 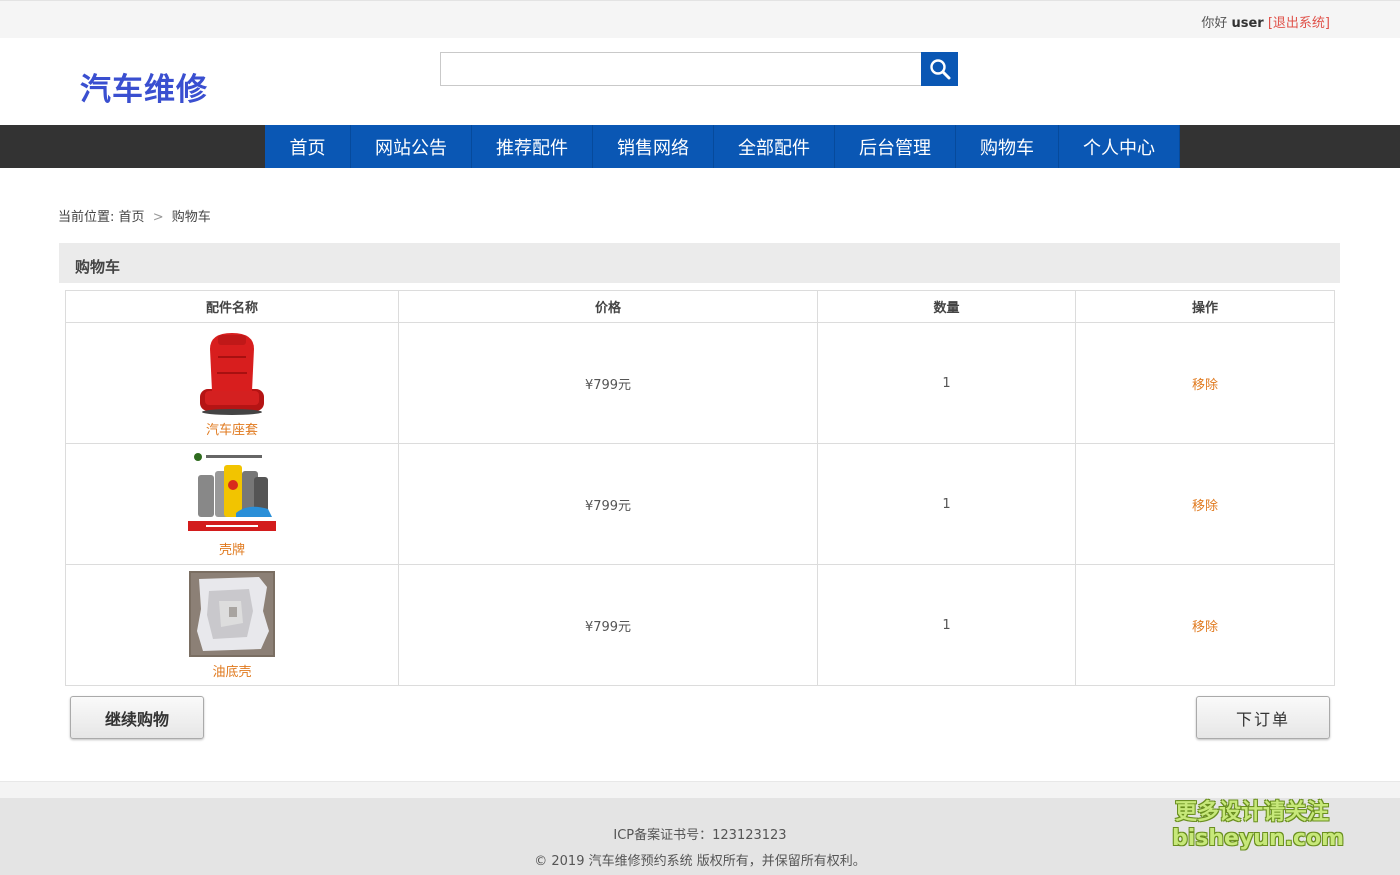 What do you see at coordinates (680, 69) in the screenshot?
I see `search-input` at bounding box center [680, 69].